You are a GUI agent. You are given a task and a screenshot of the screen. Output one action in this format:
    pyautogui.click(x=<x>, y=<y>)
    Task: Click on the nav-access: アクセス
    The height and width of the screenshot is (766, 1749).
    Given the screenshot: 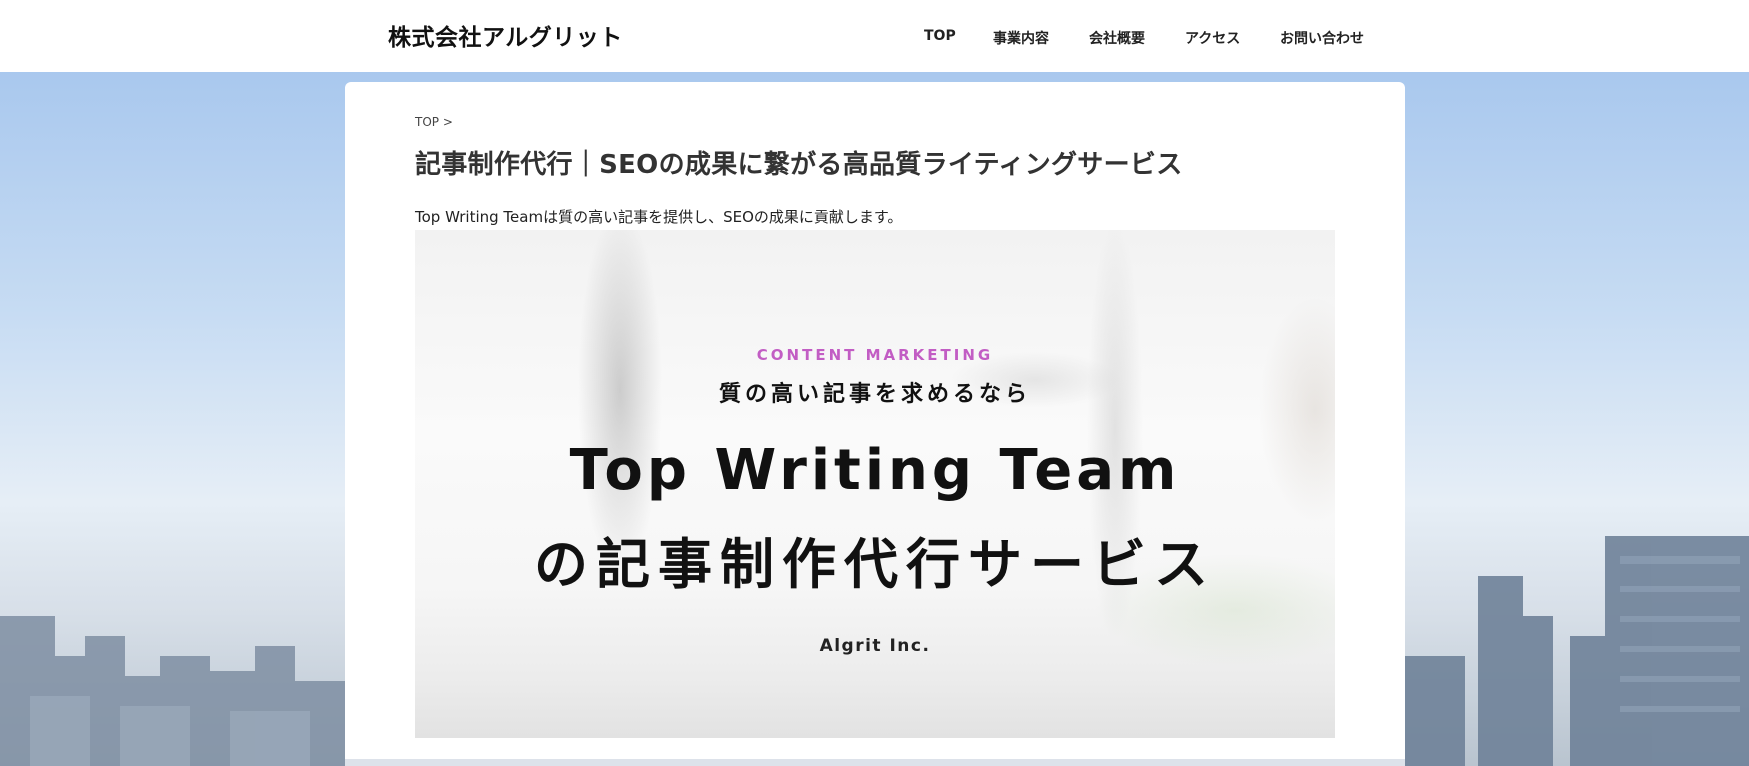 What is the action you would take?
    pyautogui.click(x=1212, y=38)
    